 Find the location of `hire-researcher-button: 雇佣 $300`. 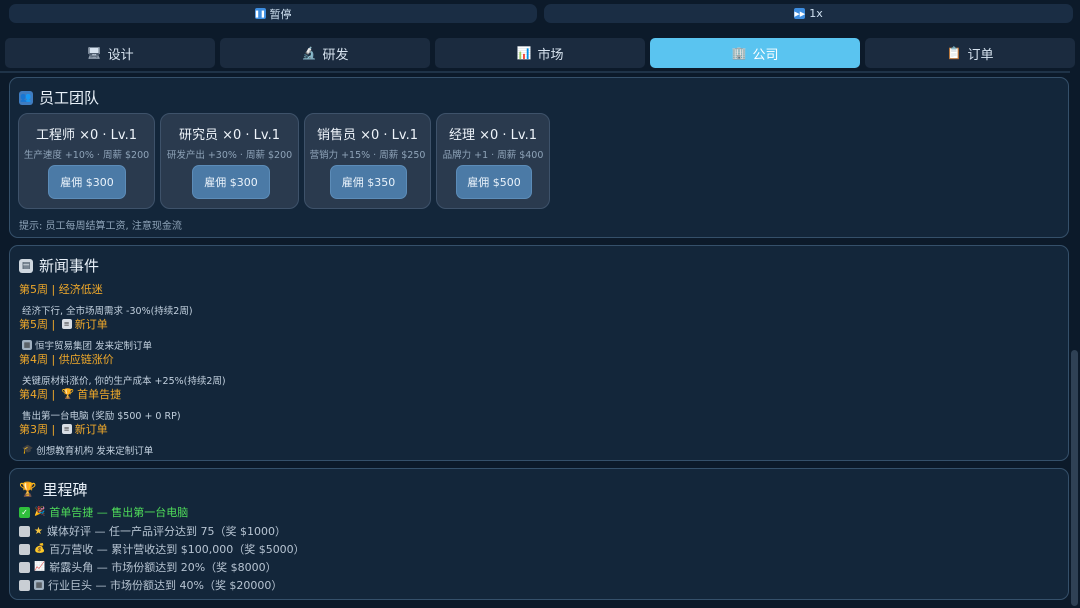

hire-researcher-button: 雇佣 $300 is located at coordinates (231, 182).